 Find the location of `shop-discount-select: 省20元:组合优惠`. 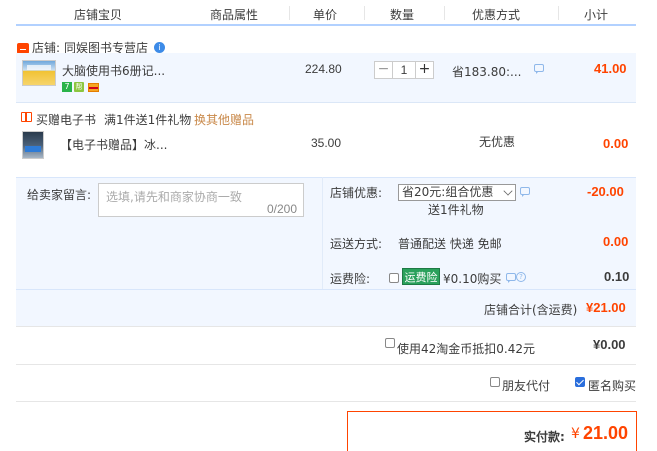

shop-discount-select: 省20元:组合优惠 is located at coordinates (457, 192).